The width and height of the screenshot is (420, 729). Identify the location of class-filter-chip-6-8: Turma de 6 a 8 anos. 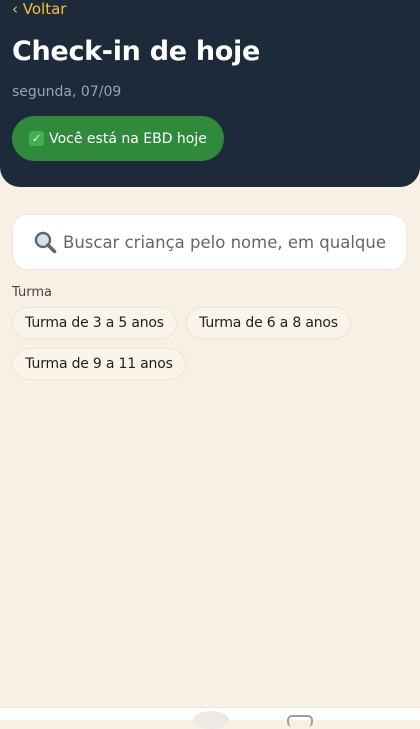
(268, 323).